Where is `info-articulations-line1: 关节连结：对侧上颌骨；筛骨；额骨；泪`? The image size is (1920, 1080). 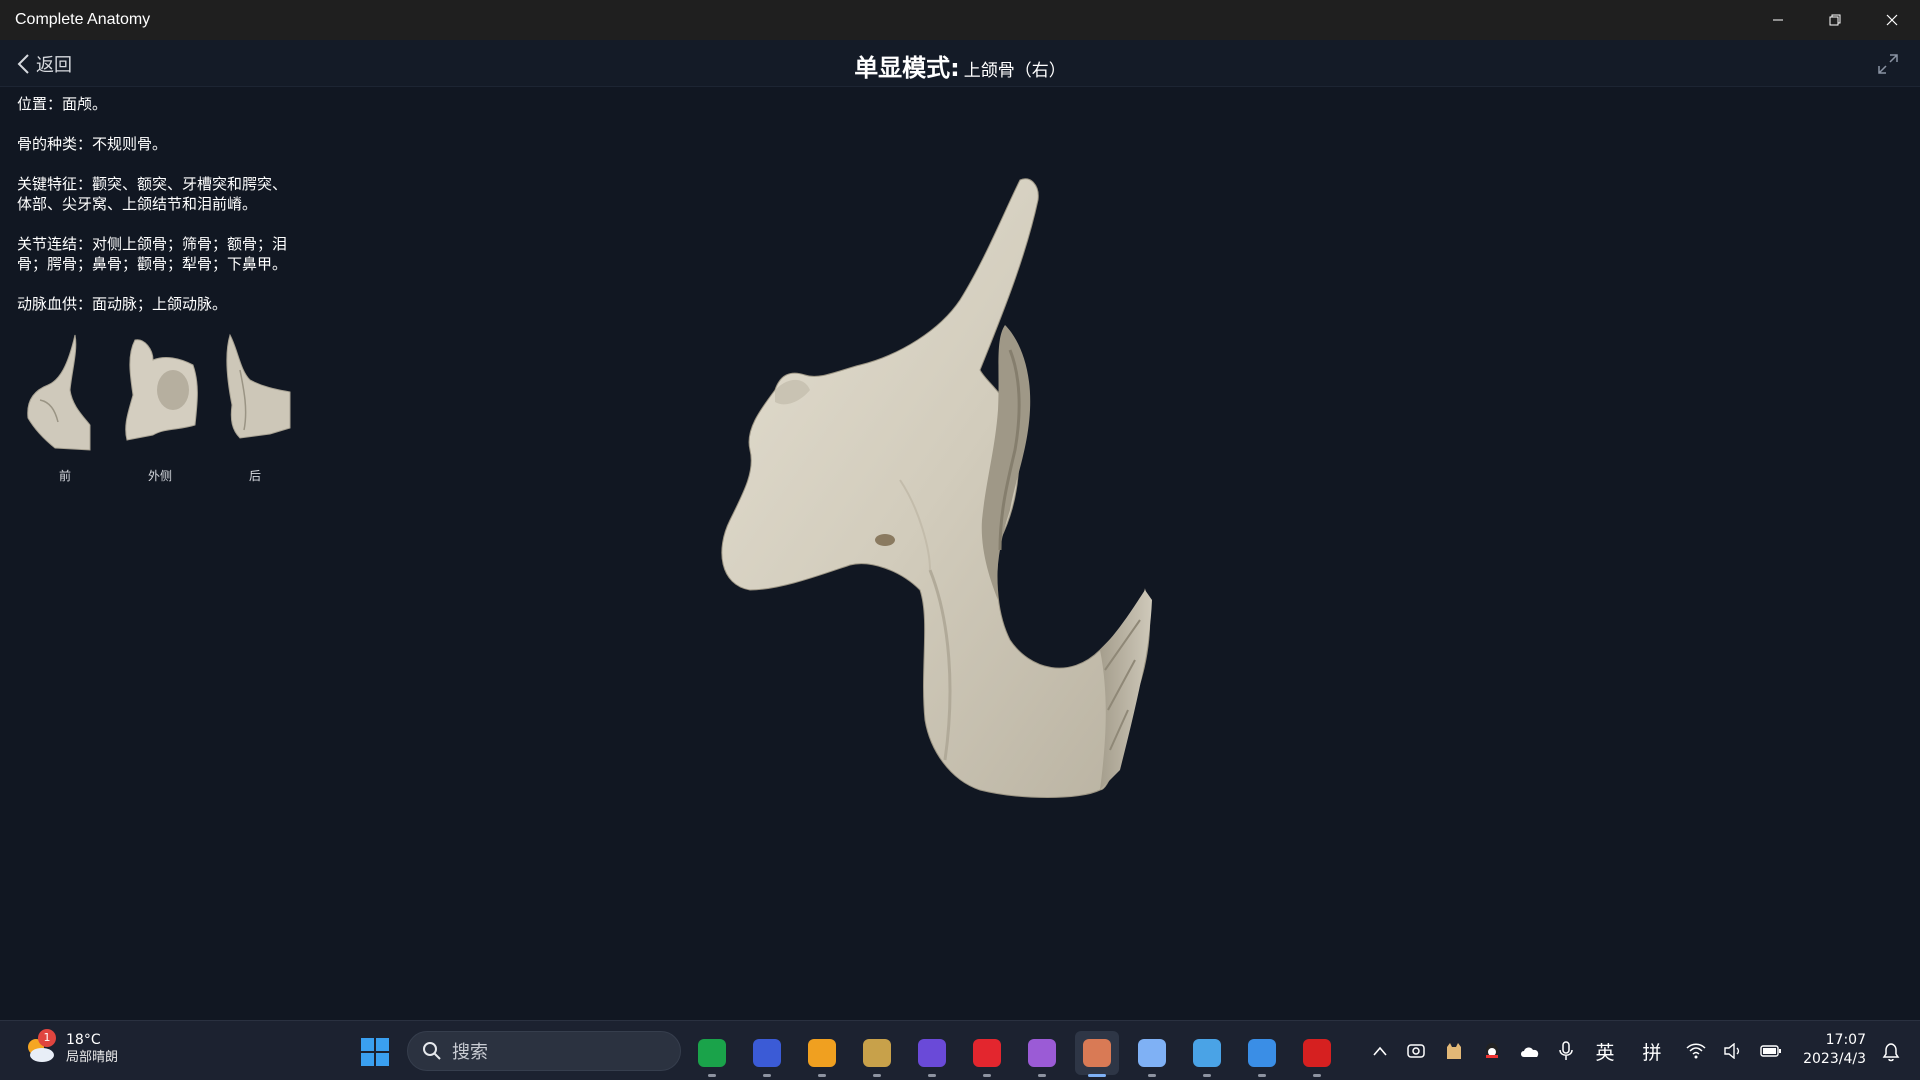 info-articulations-line1: 关节连结：对侧上颌骨；筛骨；额骨；泪 is located at coordinates (152, 244).